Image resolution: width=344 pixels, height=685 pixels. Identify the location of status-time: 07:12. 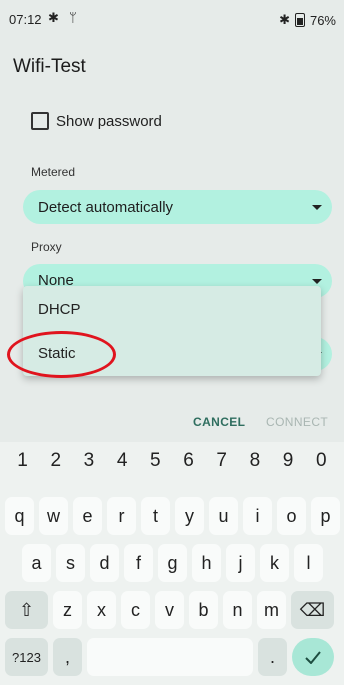
(25, 19).